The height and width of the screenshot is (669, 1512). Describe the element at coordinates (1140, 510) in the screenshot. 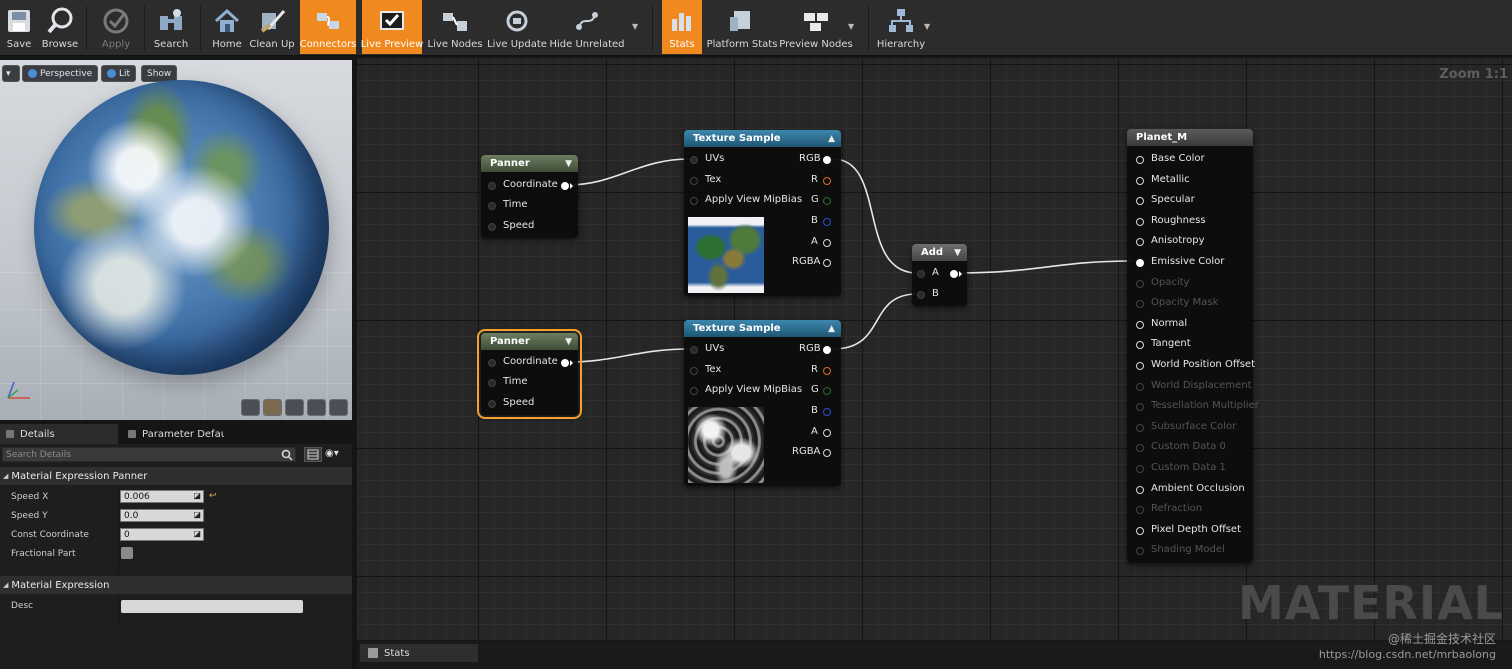

I see `pin-refraction-in` at that location.